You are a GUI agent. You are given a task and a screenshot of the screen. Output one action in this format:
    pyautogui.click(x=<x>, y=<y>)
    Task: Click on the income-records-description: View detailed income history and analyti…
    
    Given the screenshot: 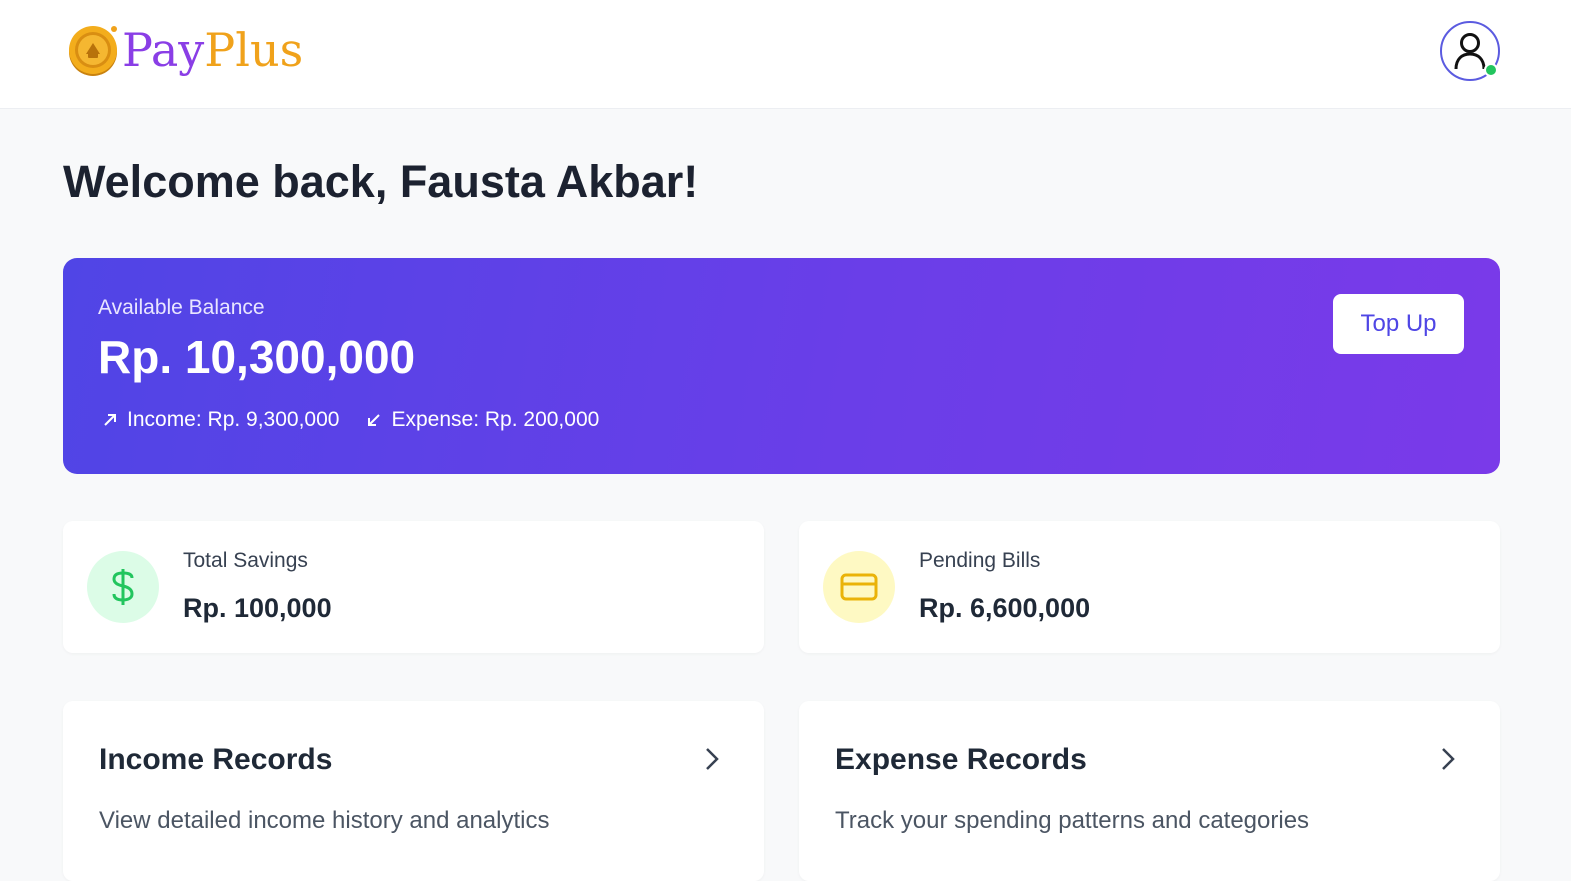 What is the action you would take?
    pyautogui.click(x=324, y=820)
    